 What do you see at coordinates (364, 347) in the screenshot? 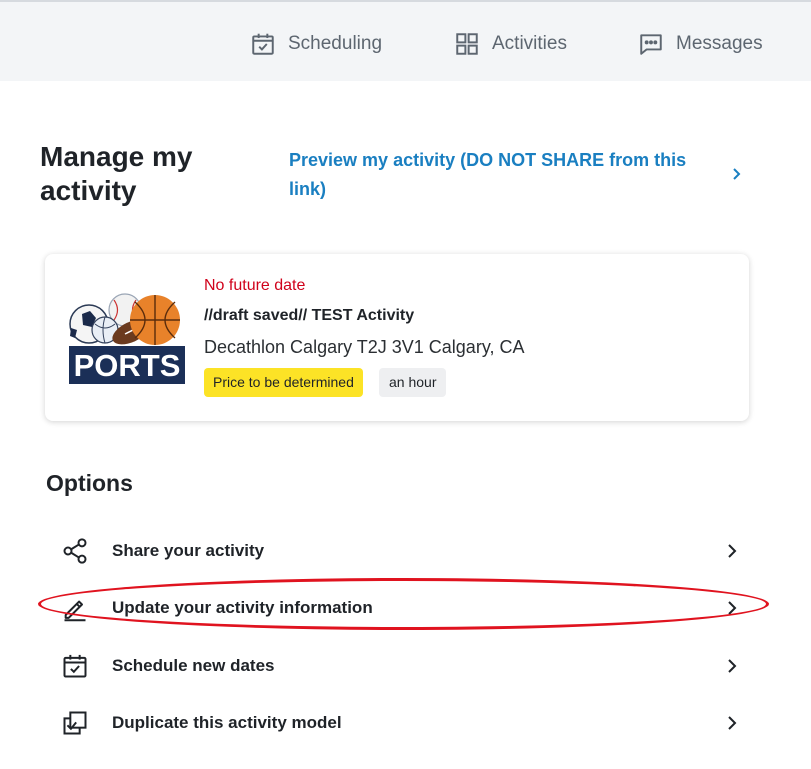
I see `activity-location: Decathlon Calgary T2J 3V1 Calgary, CA` at bounding box center [364, 347].